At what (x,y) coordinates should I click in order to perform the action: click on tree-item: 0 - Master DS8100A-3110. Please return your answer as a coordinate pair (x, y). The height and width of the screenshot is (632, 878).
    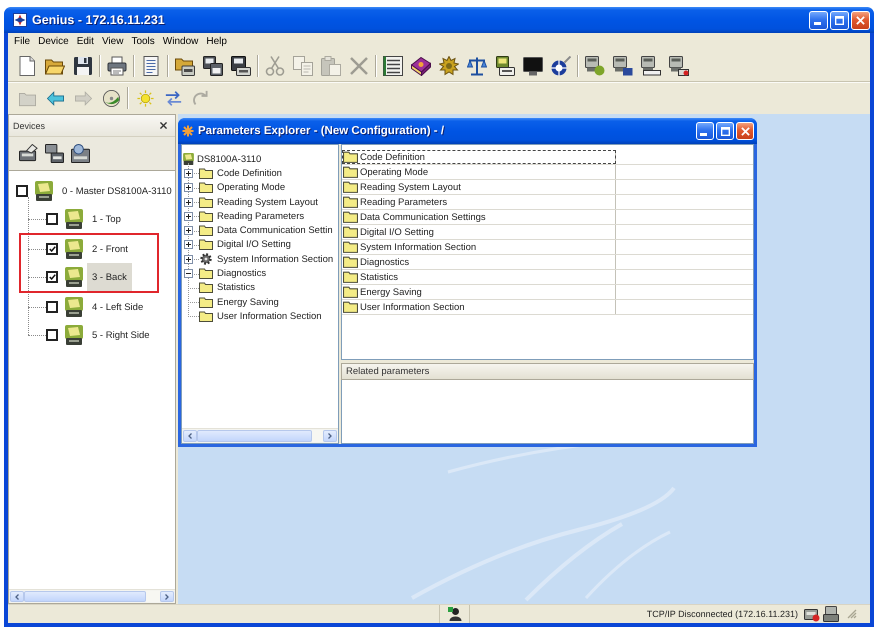
    Looking at the image, I should click on (116, 191).